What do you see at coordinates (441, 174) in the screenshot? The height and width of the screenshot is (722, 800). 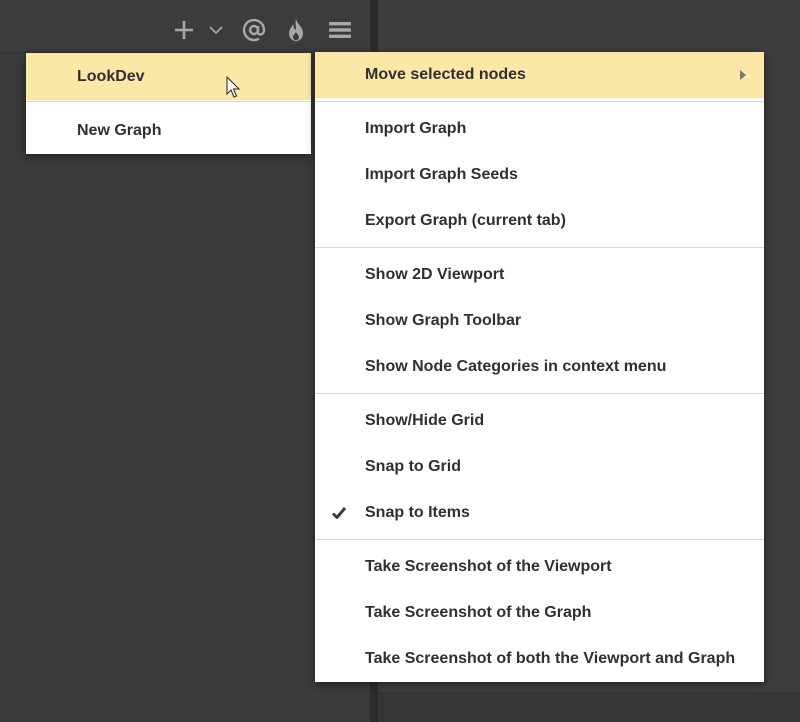 I see `menu-item-label: Import Graph Seeds` at bounding box center [441, 174].